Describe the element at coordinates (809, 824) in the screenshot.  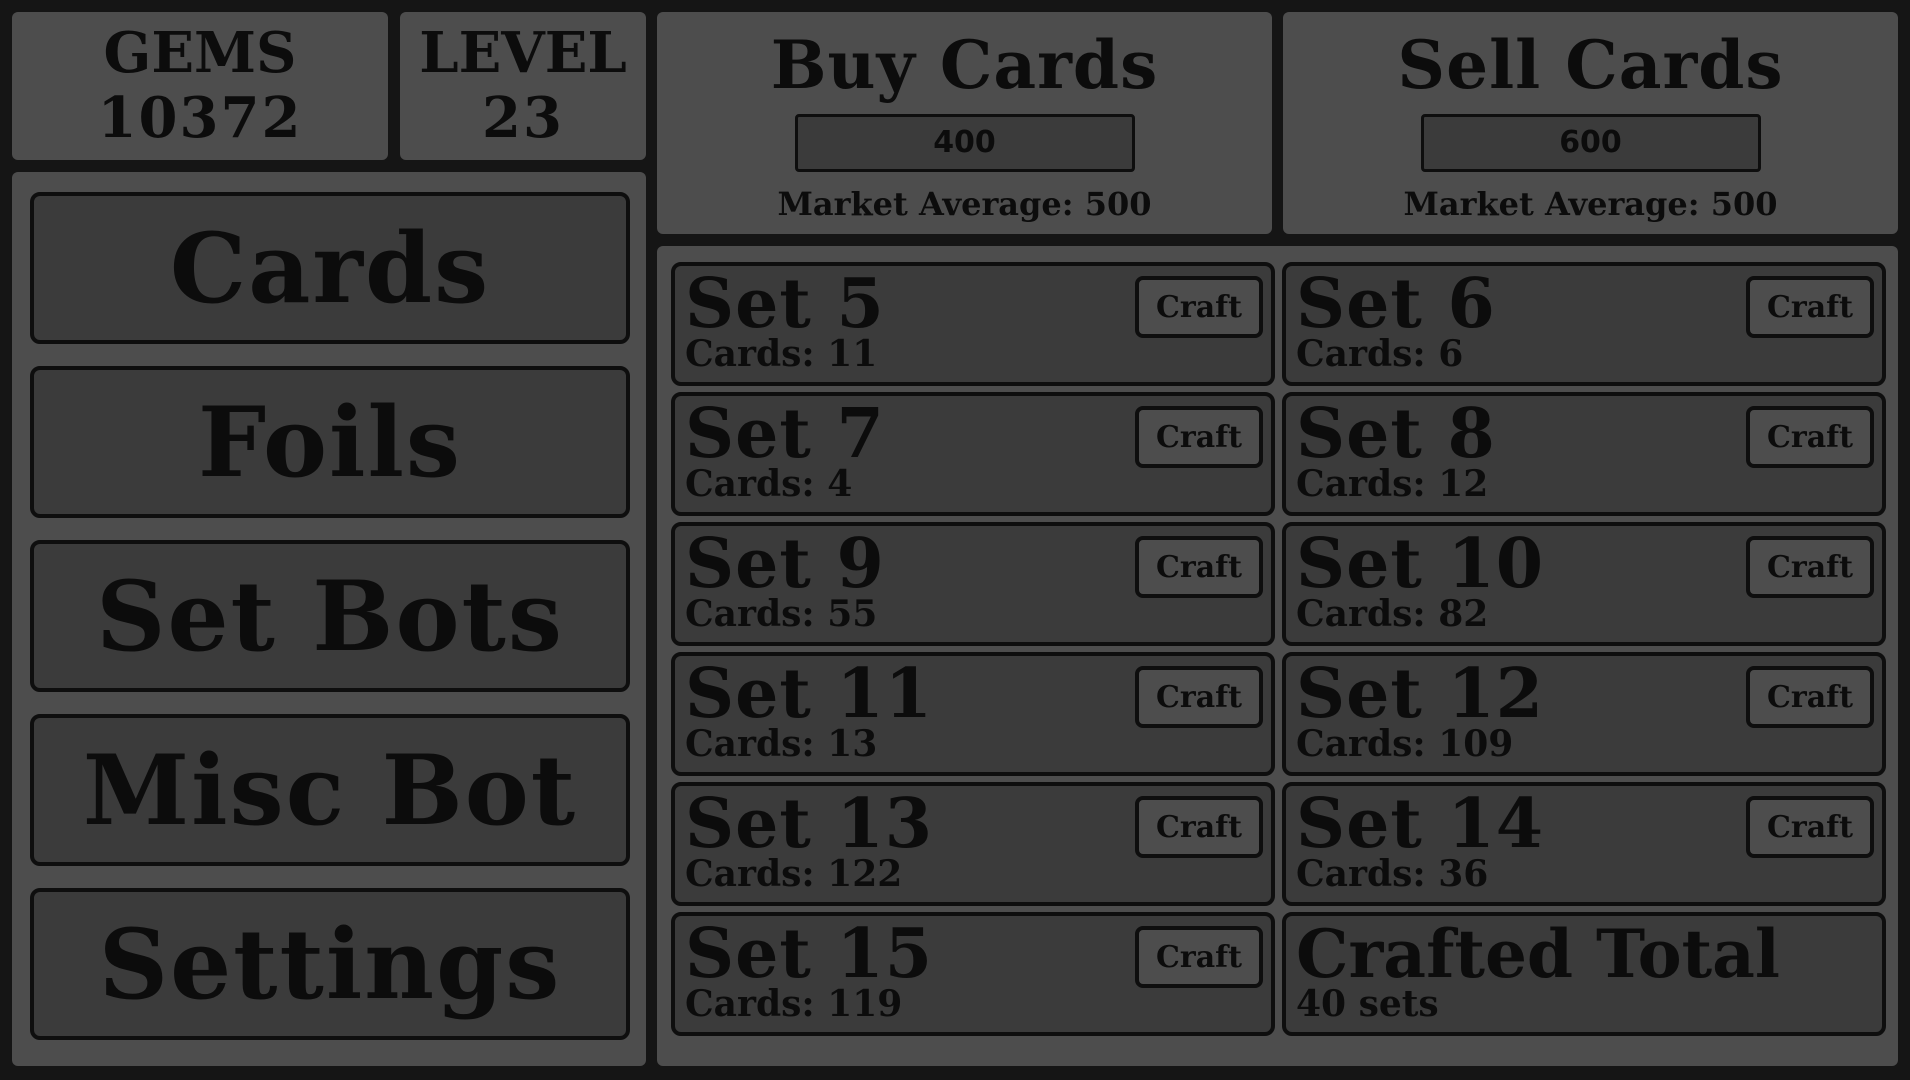
I see `set-name: Set 13` at that location.